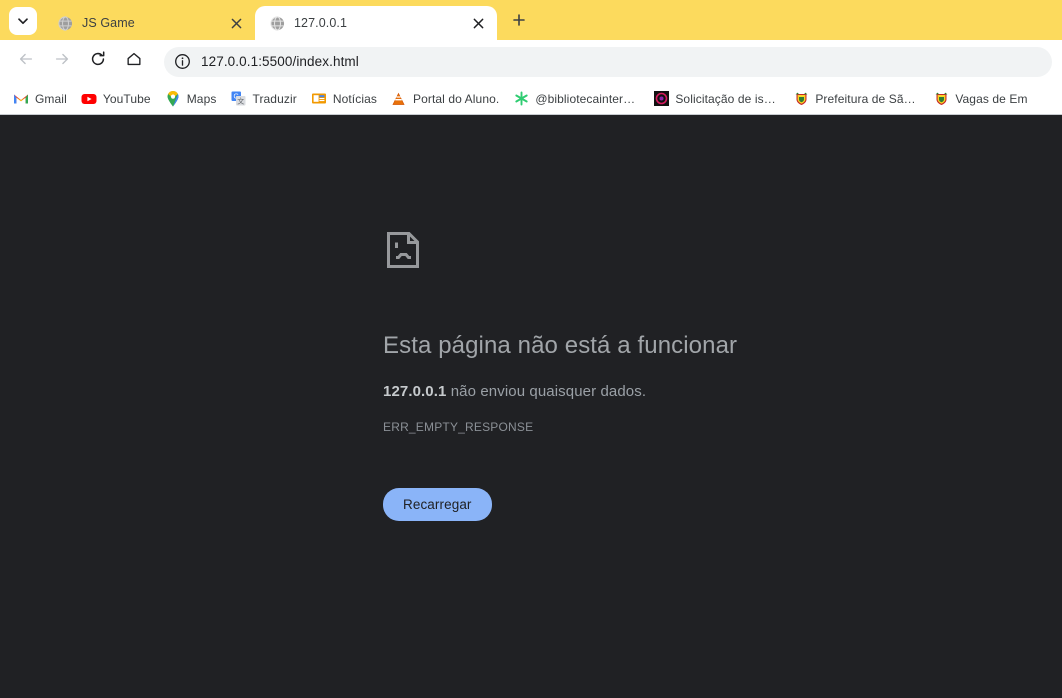 The image size is (1062, 698). Describe the element at coordinates (399, 99) in the screenshot. I see `orange-cone-icon` at that location.